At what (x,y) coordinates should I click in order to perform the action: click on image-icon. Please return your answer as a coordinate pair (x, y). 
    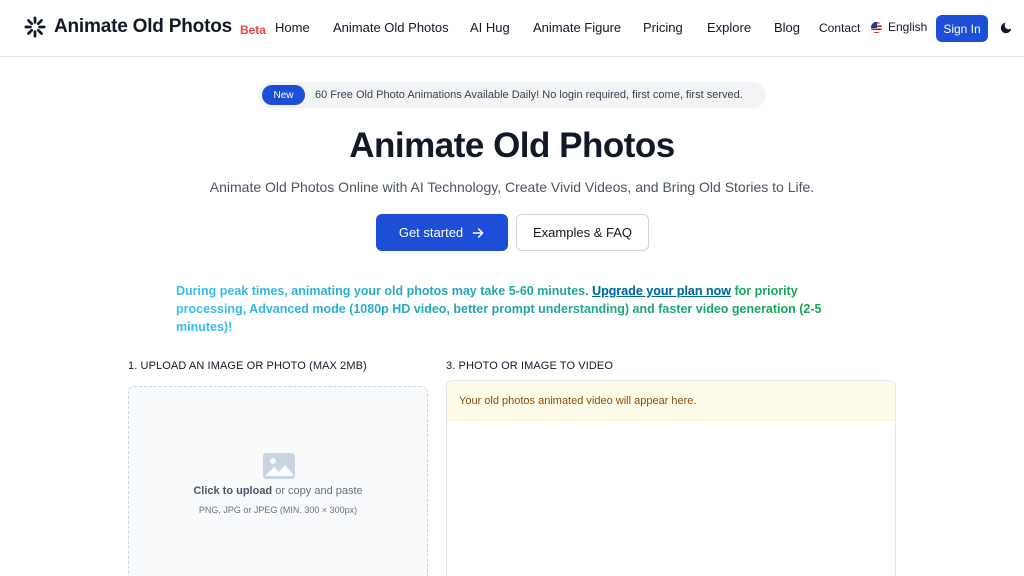
    Looking at the image, I should click on (279, 466).